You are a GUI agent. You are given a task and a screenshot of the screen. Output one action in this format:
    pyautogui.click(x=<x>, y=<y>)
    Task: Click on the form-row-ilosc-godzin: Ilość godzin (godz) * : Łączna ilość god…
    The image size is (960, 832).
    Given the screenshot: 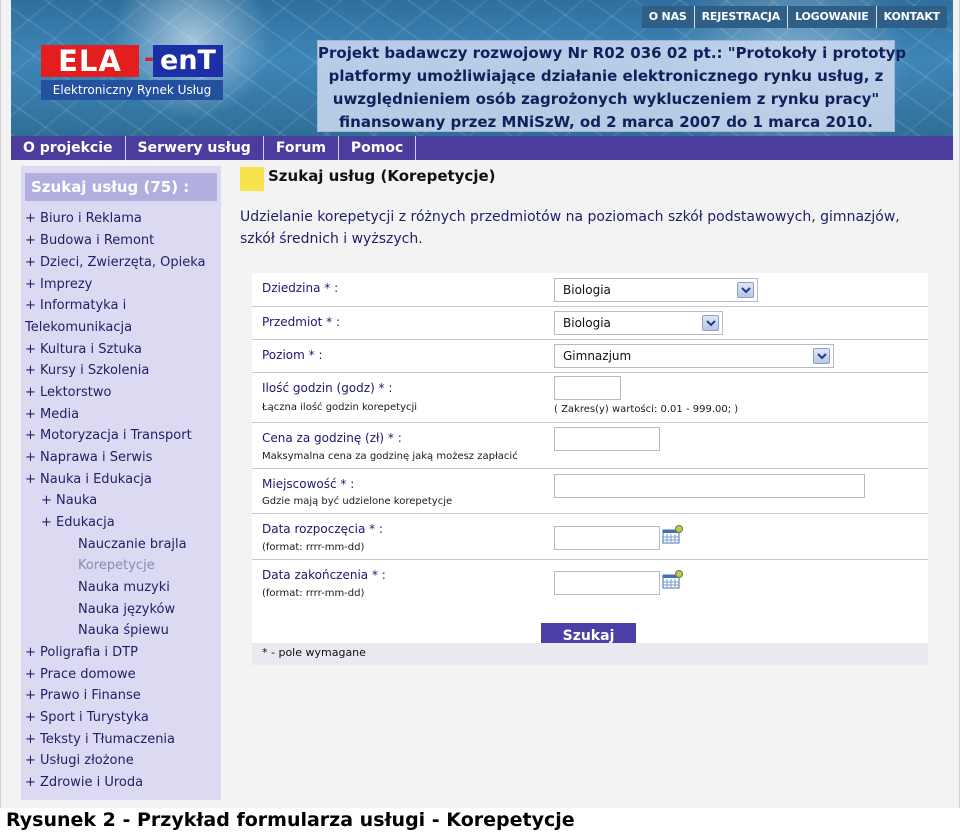 What is the action you would take?
    pyautogui.click(x=590, y=397)
    